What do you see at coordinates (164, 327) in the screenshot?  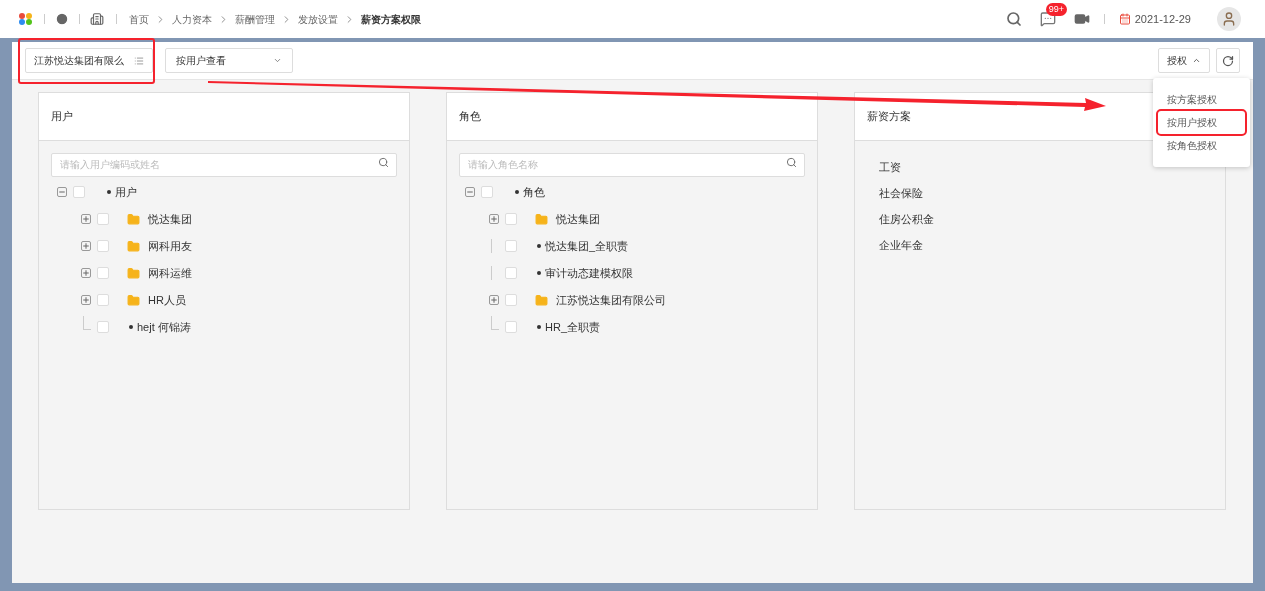 I see `tree-node-label: hejt 何锦涛` at bounding box center [164, 327].